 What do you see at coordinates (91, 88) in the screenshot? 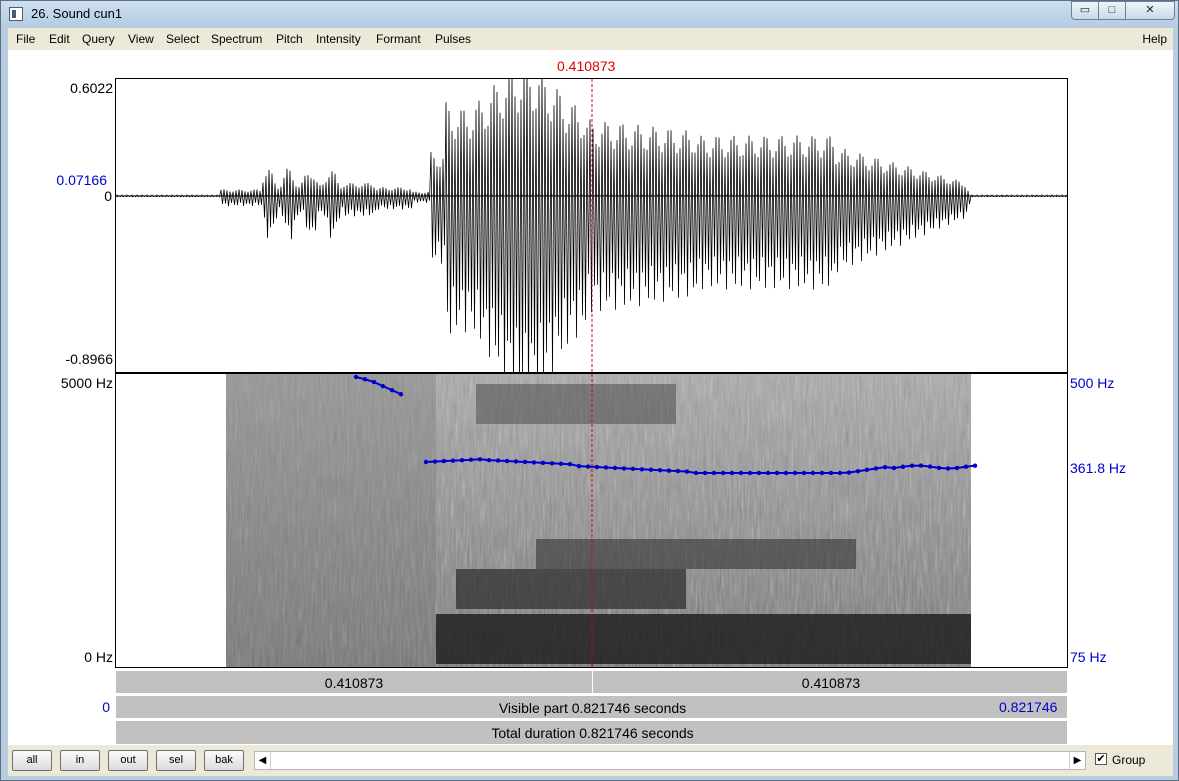
I see `waveform-max-label: 0.6022` at bounding box center [91, 88].